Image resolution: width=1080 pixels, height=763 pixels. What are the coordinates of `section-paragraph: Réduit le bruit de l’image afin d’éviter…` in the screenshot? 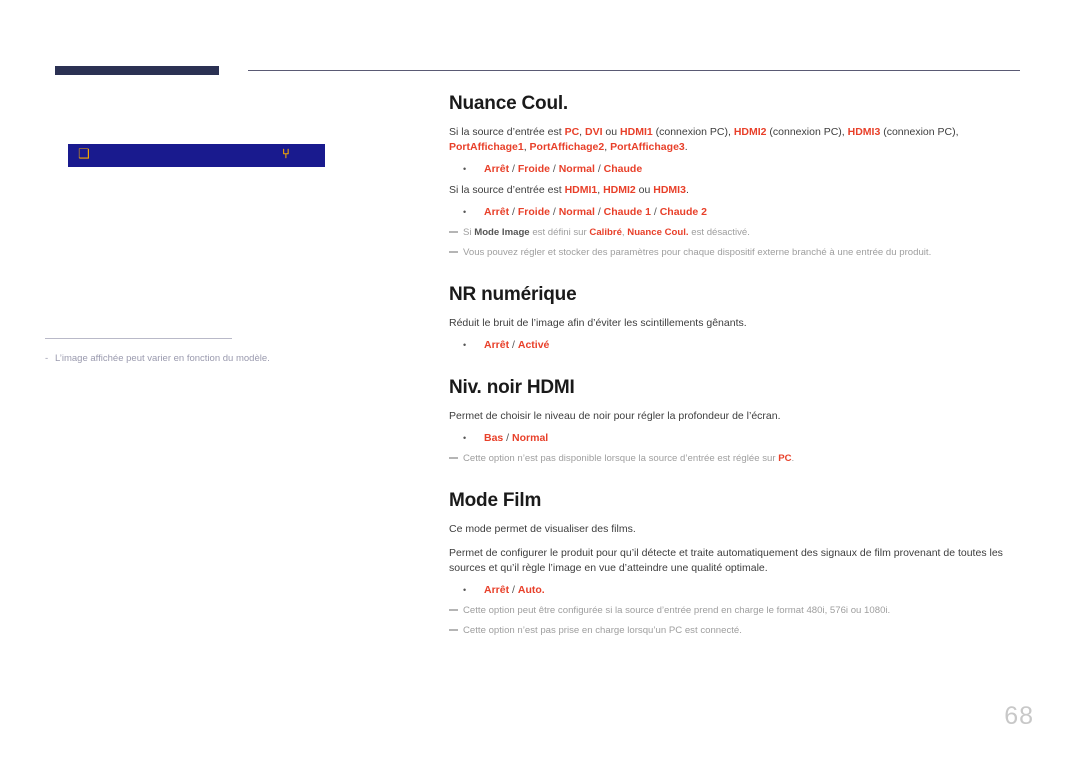 It's located at (729, 323).